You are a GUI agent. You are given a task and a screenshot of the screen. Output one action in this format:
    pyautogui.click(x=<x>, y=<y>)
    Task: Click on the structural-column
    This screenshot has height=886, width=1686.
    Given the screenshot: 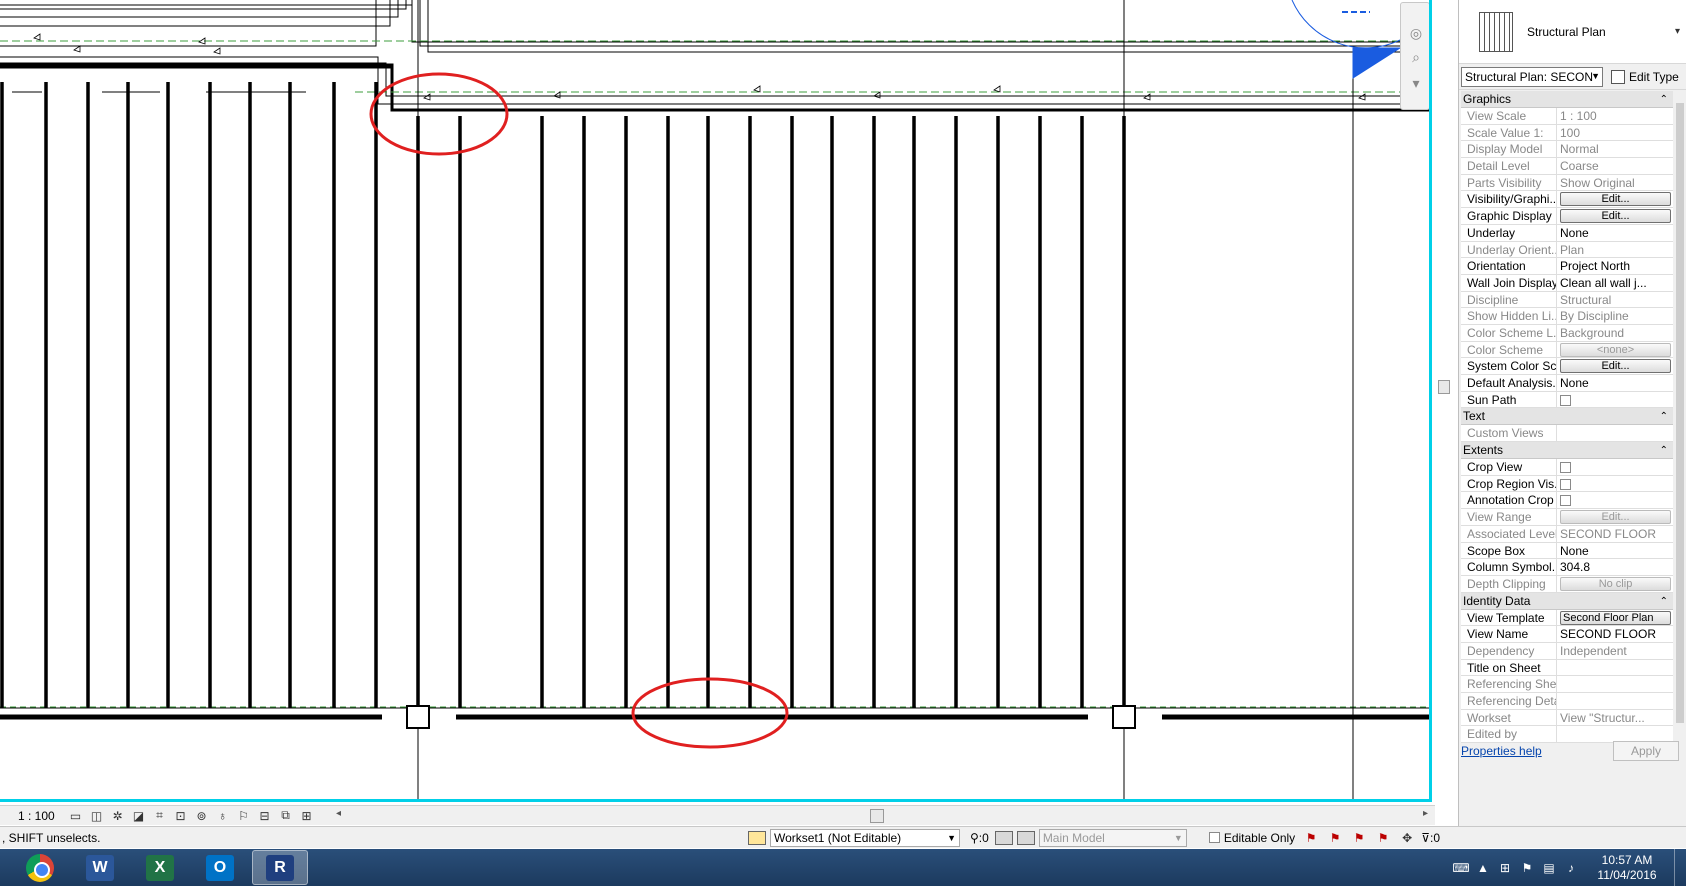 What is the action you would take?
    pyautogui.click(x=1124, y=717)
    